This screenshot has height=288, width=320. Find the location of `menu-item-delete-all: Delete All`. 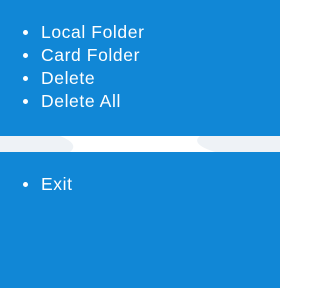

menu-item-delete-all: Delete All is located at coordinates (140, 101).